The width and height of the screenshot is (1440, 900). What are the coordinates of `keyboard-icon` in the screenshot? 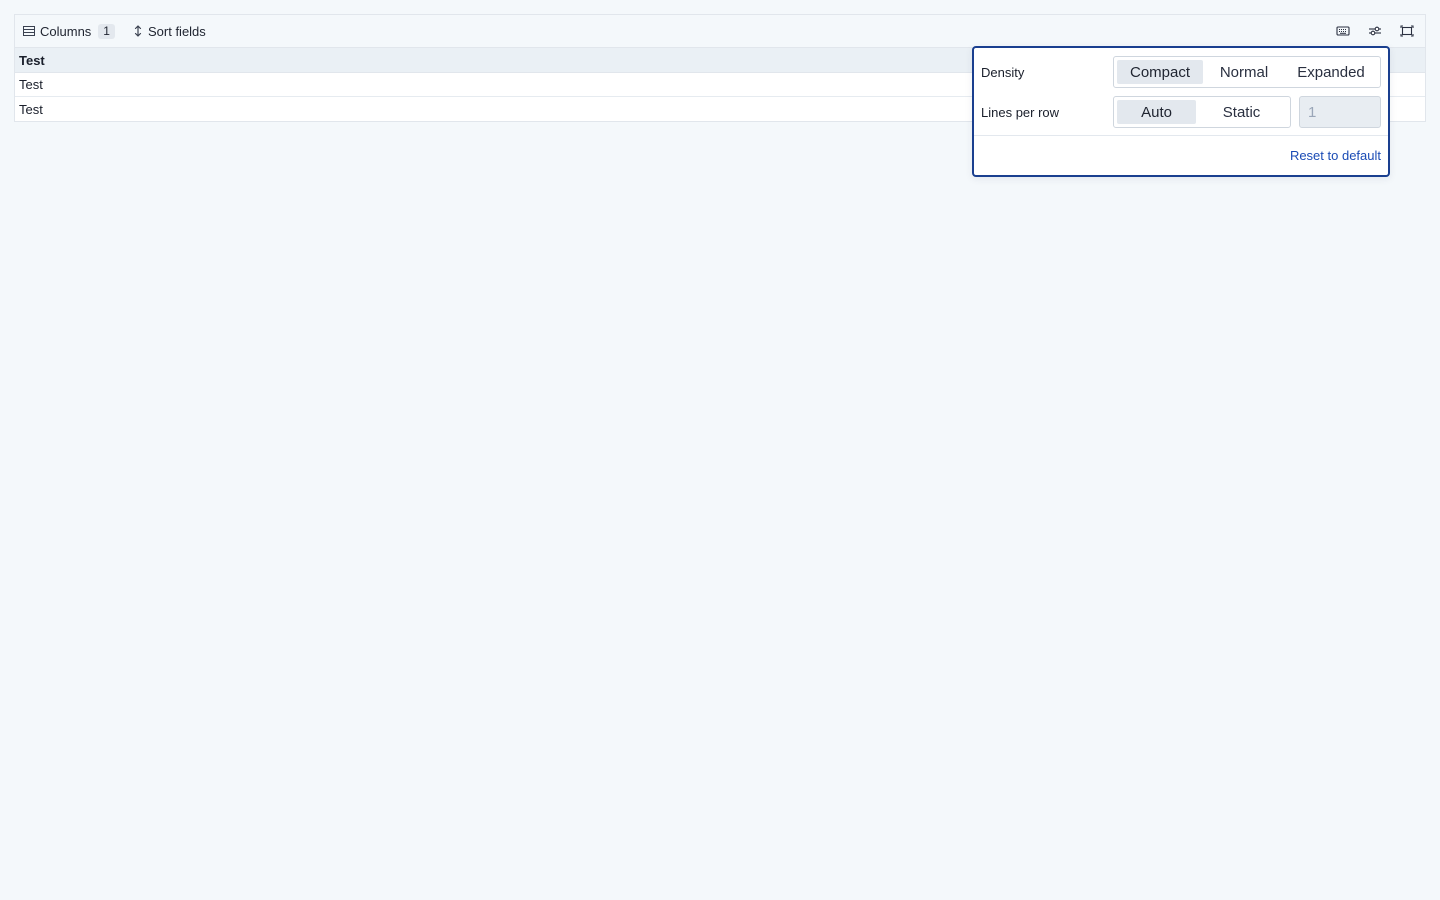 It's located at (1343, 31).